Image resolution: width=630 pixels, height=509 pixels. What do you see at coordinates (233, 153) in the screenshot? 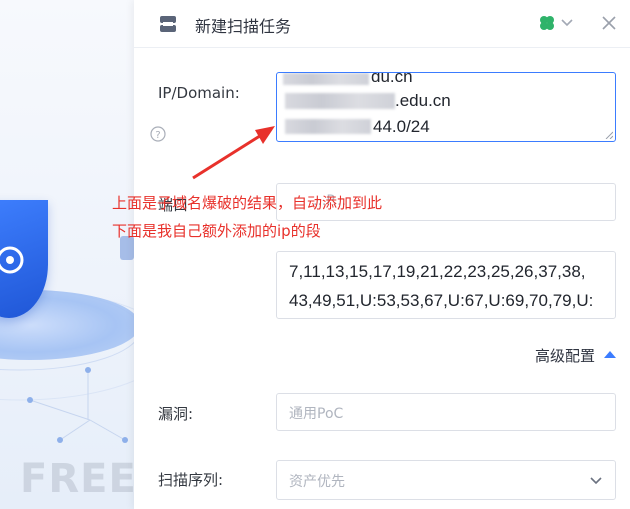
I see `red-arrow-annotation` at bounding box center [233, 153].